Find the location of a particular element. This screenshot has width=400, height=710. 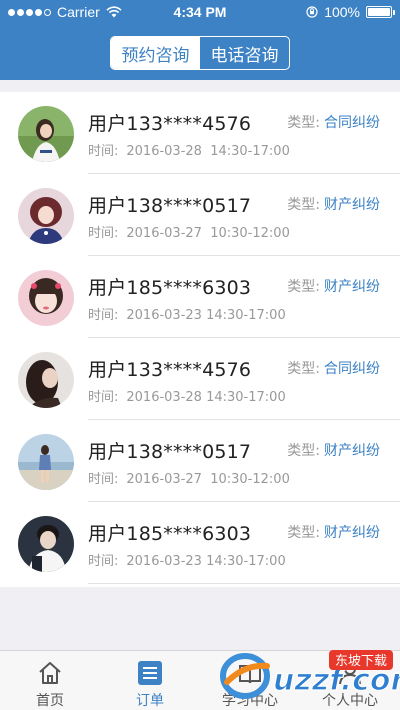

user-icon is located at coordinates (350, 674).